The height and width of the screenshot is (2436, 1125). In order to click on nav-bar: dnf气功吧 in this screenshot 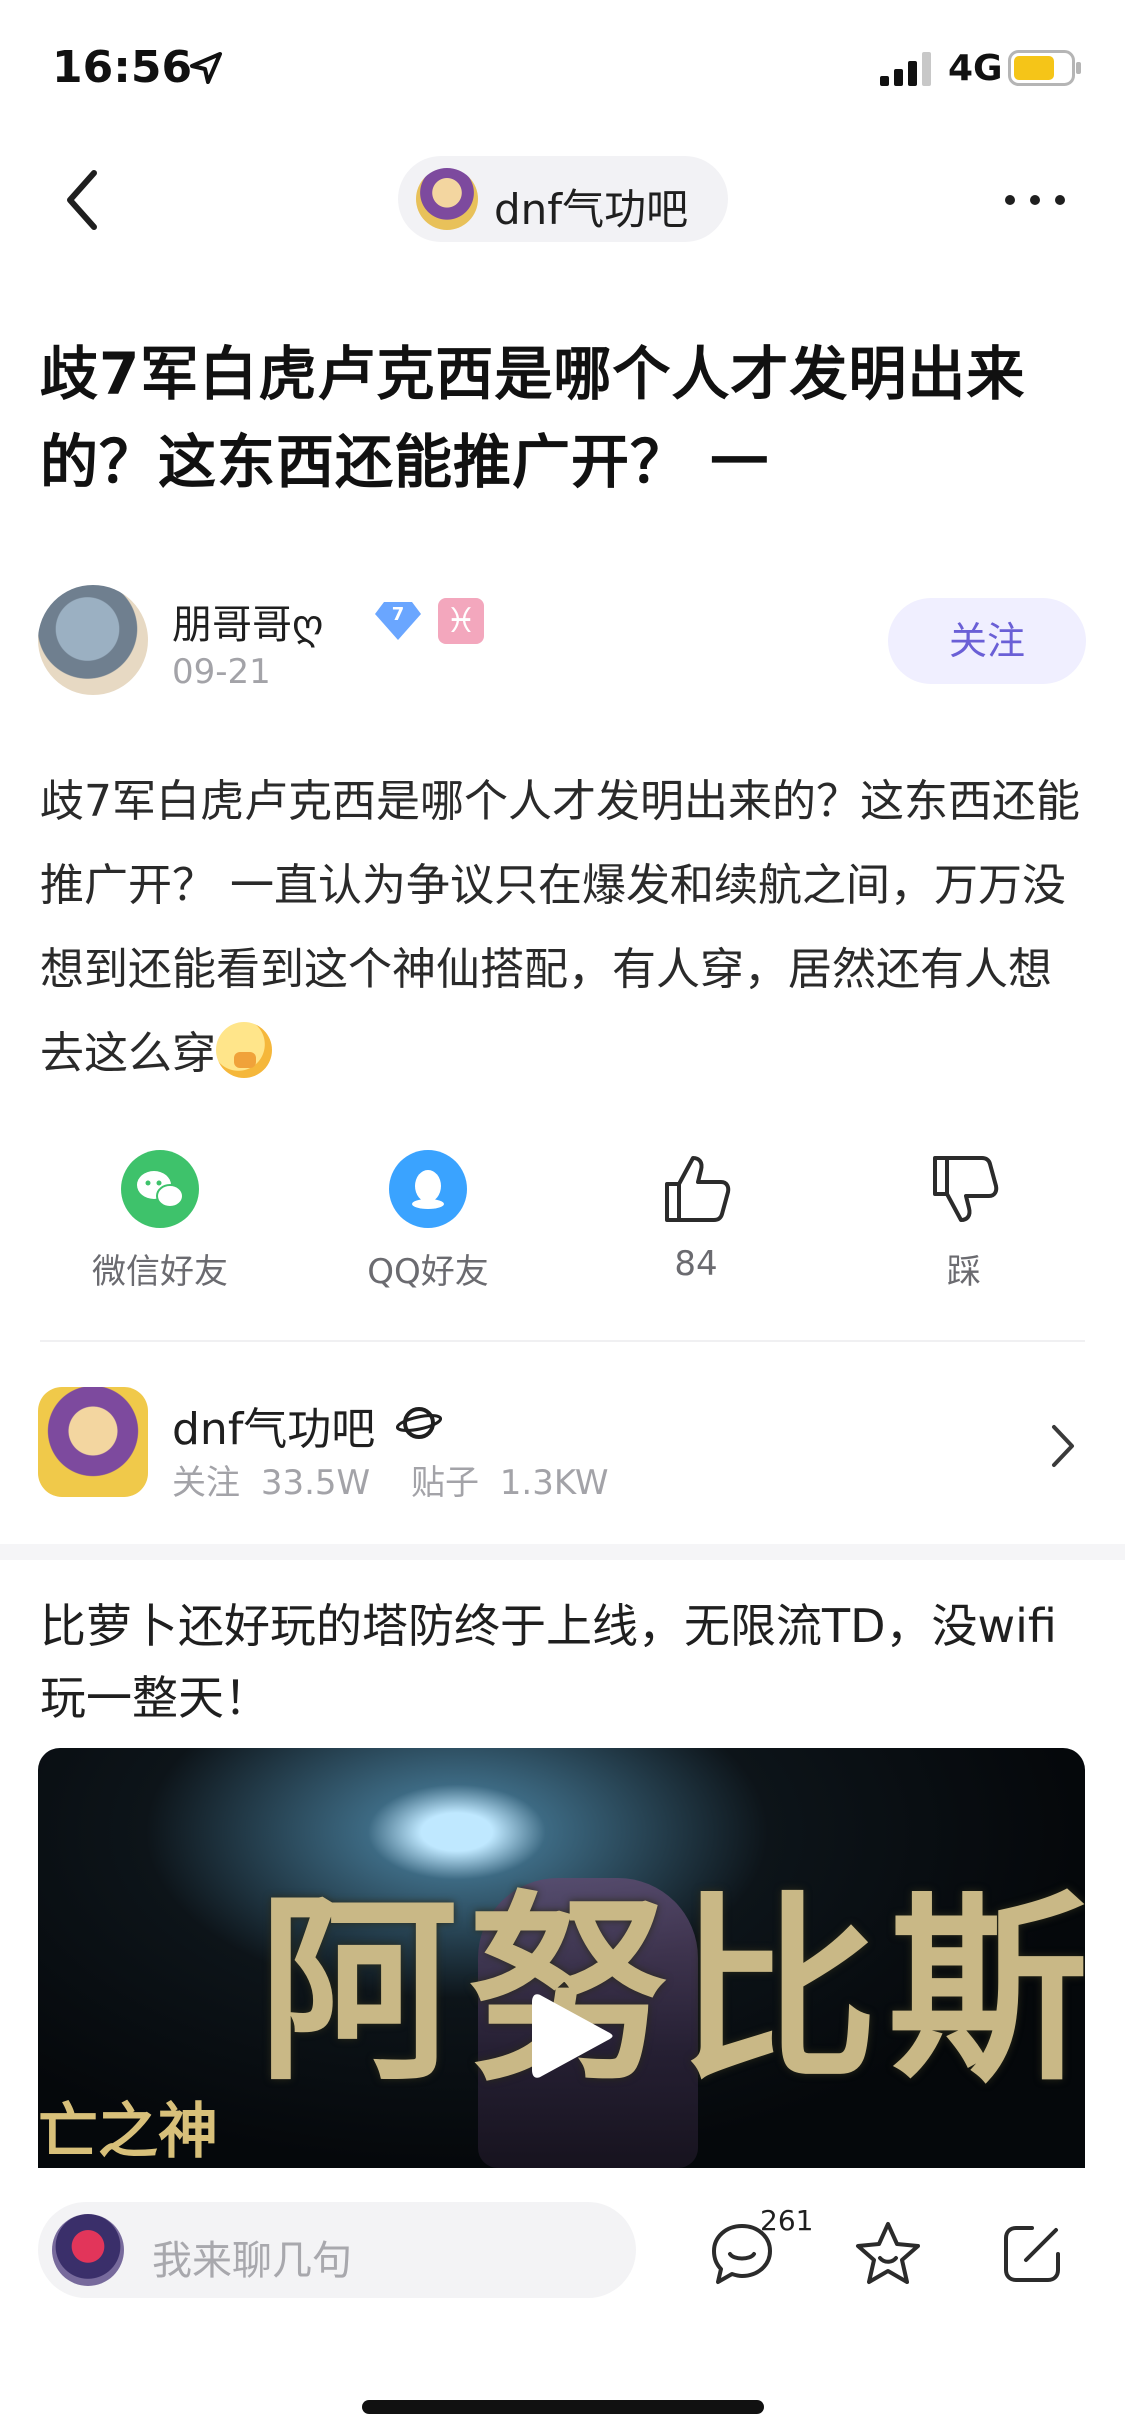, I will do `click(562, 200)`.